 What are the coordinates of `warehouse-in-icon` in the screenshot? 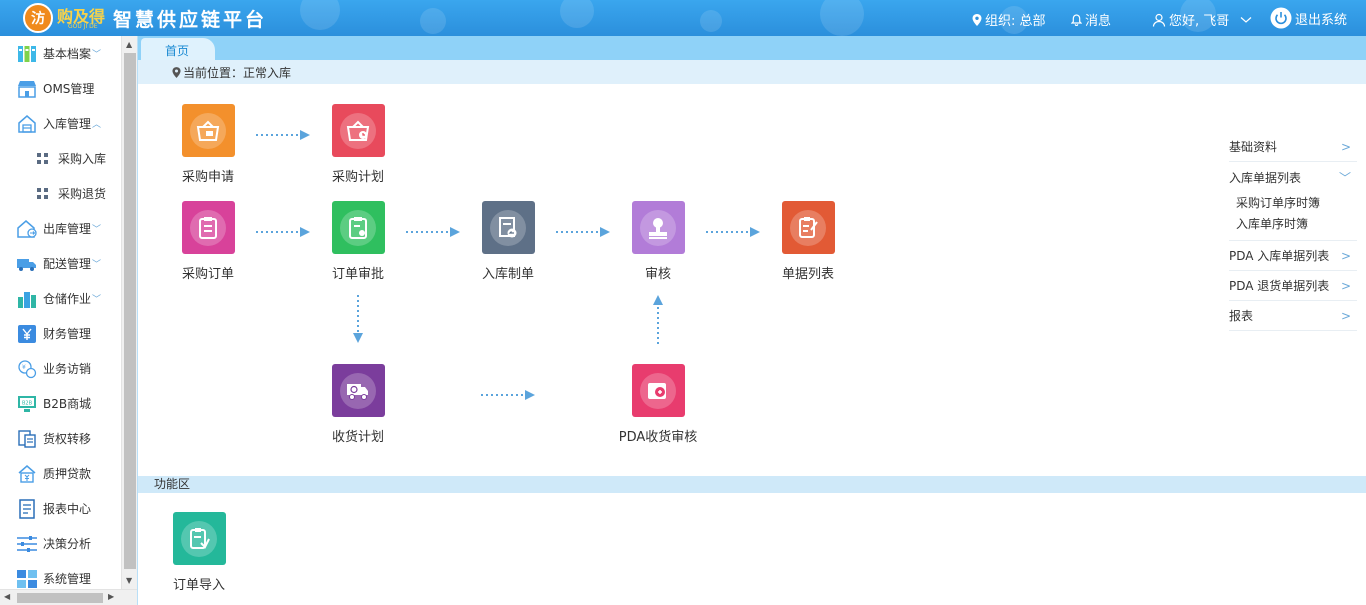 It's located at (27, 124).